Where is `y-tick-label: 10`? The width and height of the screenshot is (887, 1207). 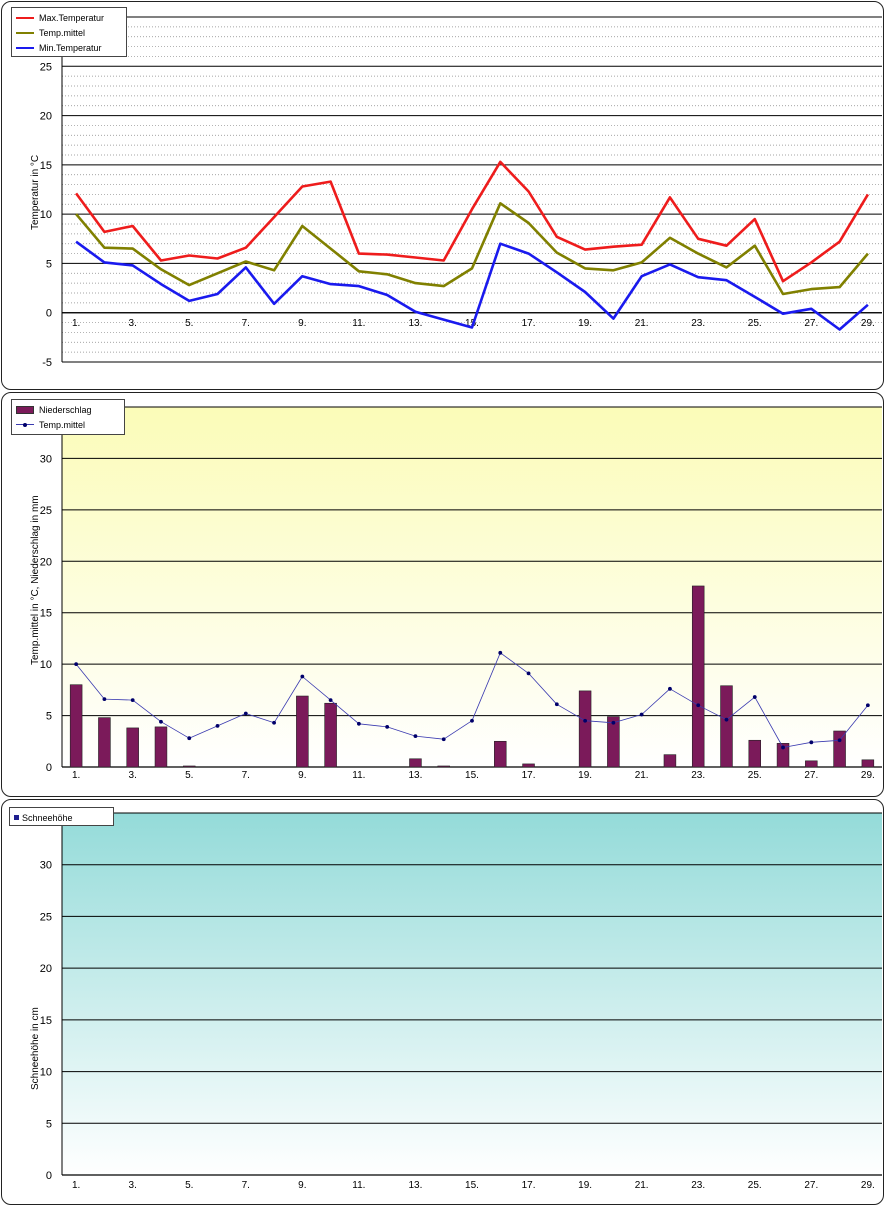
y-tick-label: 10 is located at coordinates (46, 1073).